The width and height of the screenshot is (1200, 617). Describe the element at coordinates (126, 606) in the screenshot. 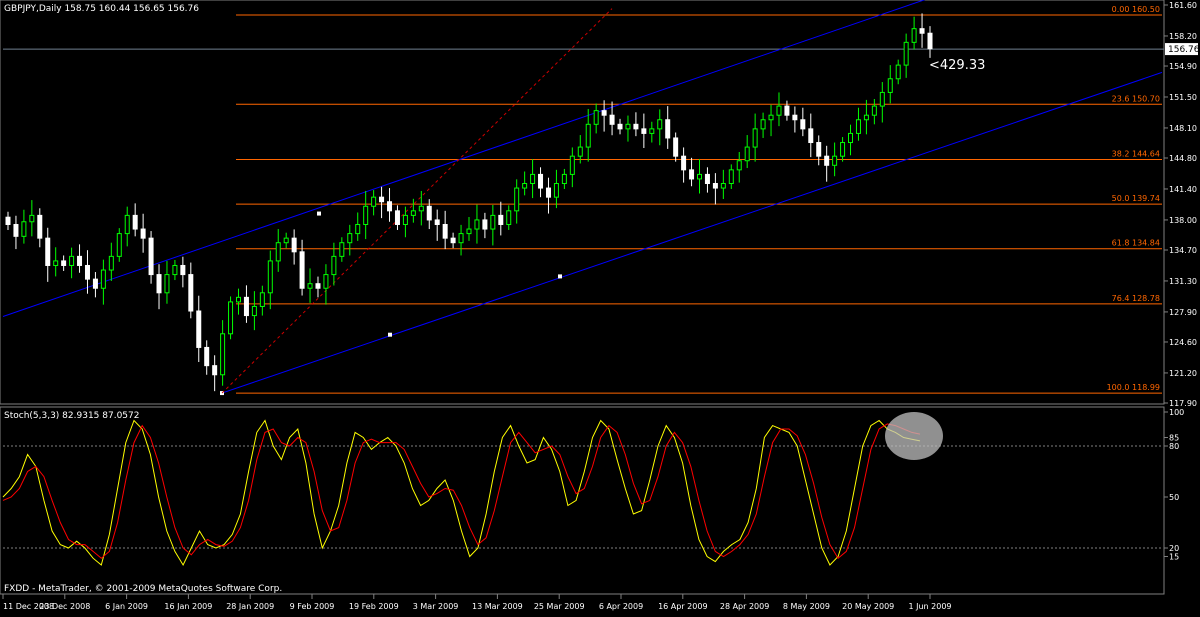

I see `time-tick-label: 6 Jan 2009` at that location.